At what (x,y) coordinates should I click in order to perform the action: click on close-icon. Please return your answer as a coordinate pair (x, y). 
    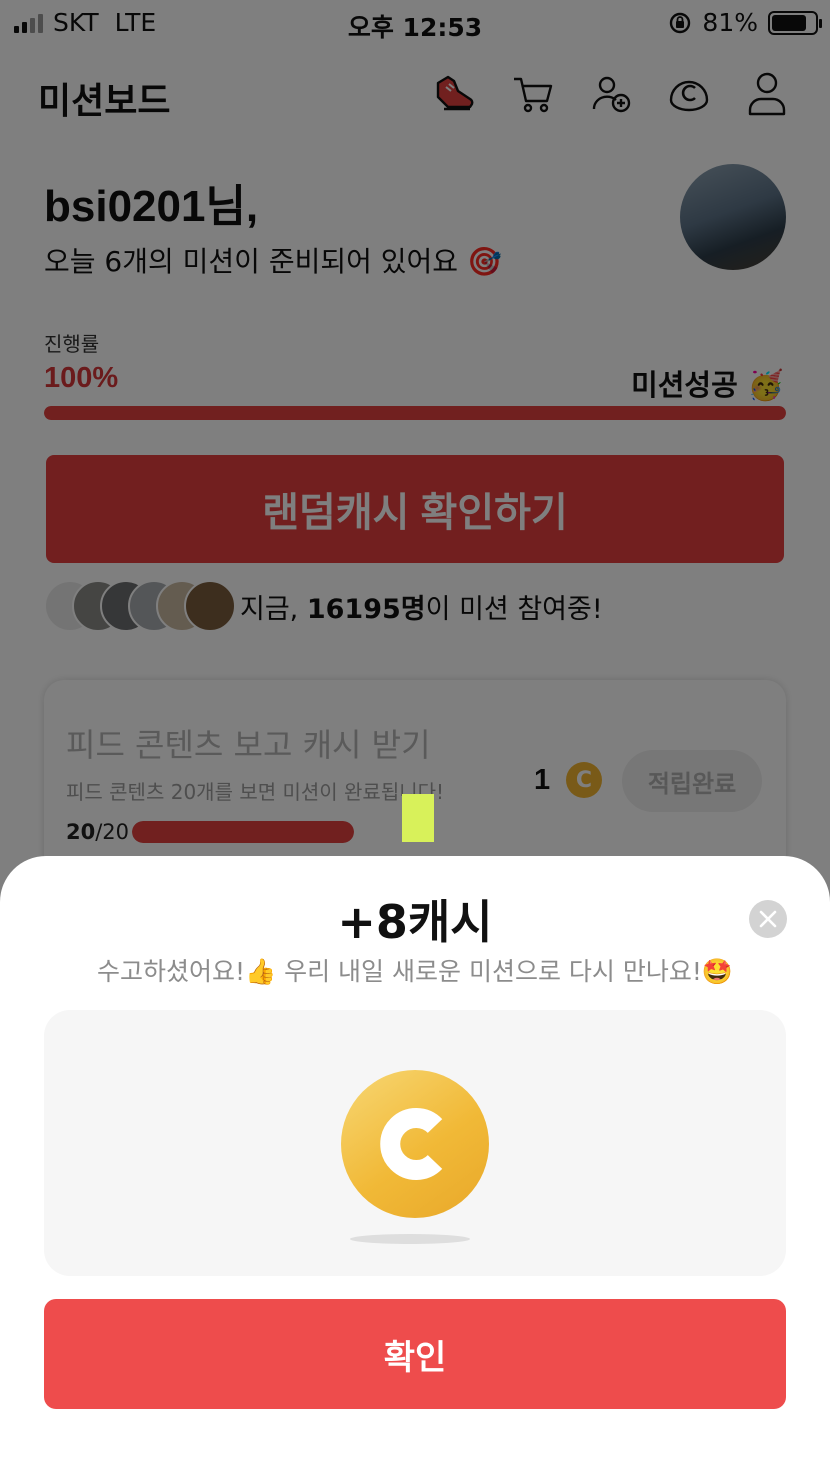
    Looking at the image, I should click on (768, 919).